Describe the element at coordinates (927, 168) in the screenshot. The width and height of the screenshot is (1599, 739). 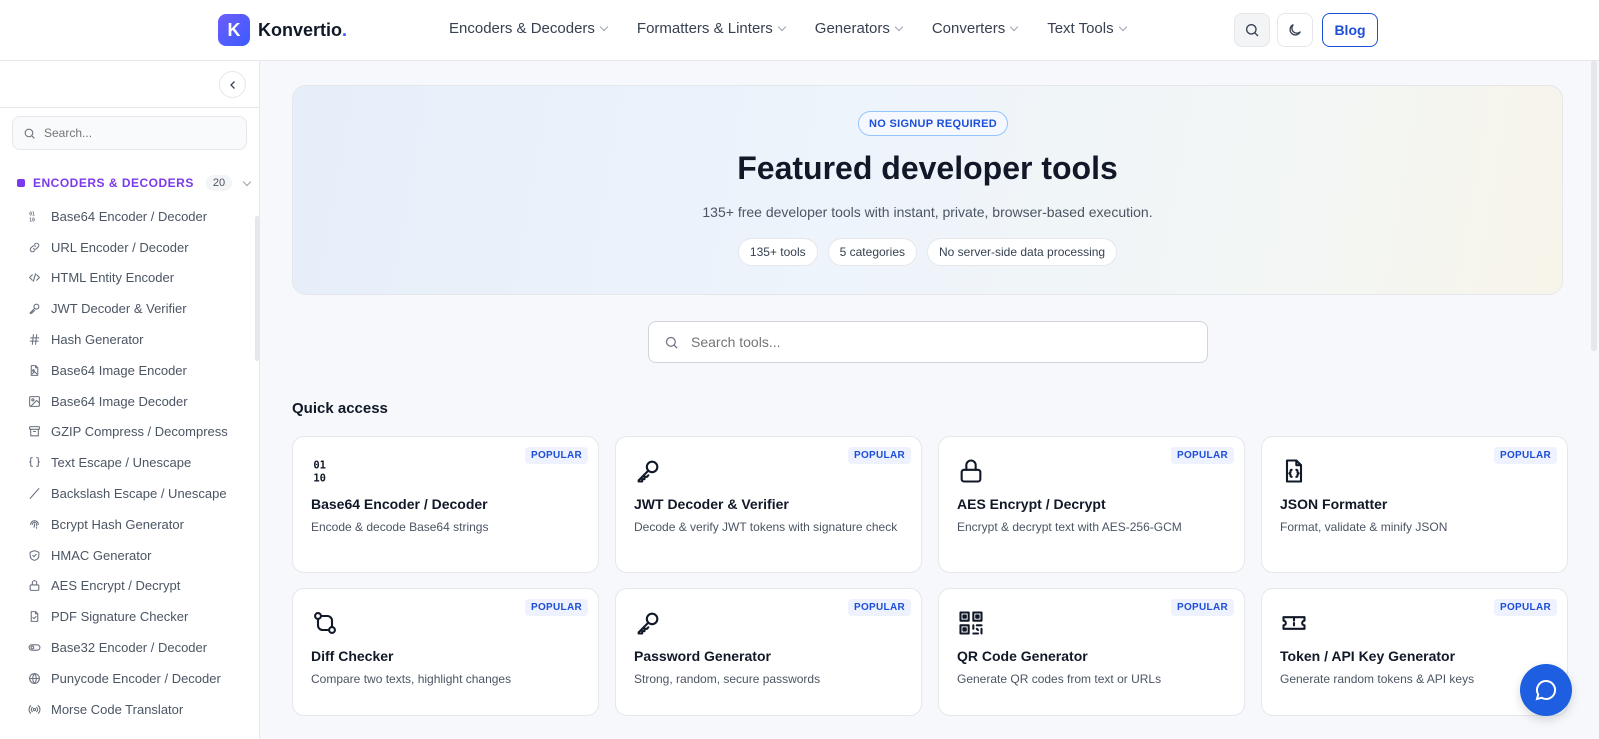
I see `hero-title: Featured developer tools` at that location.